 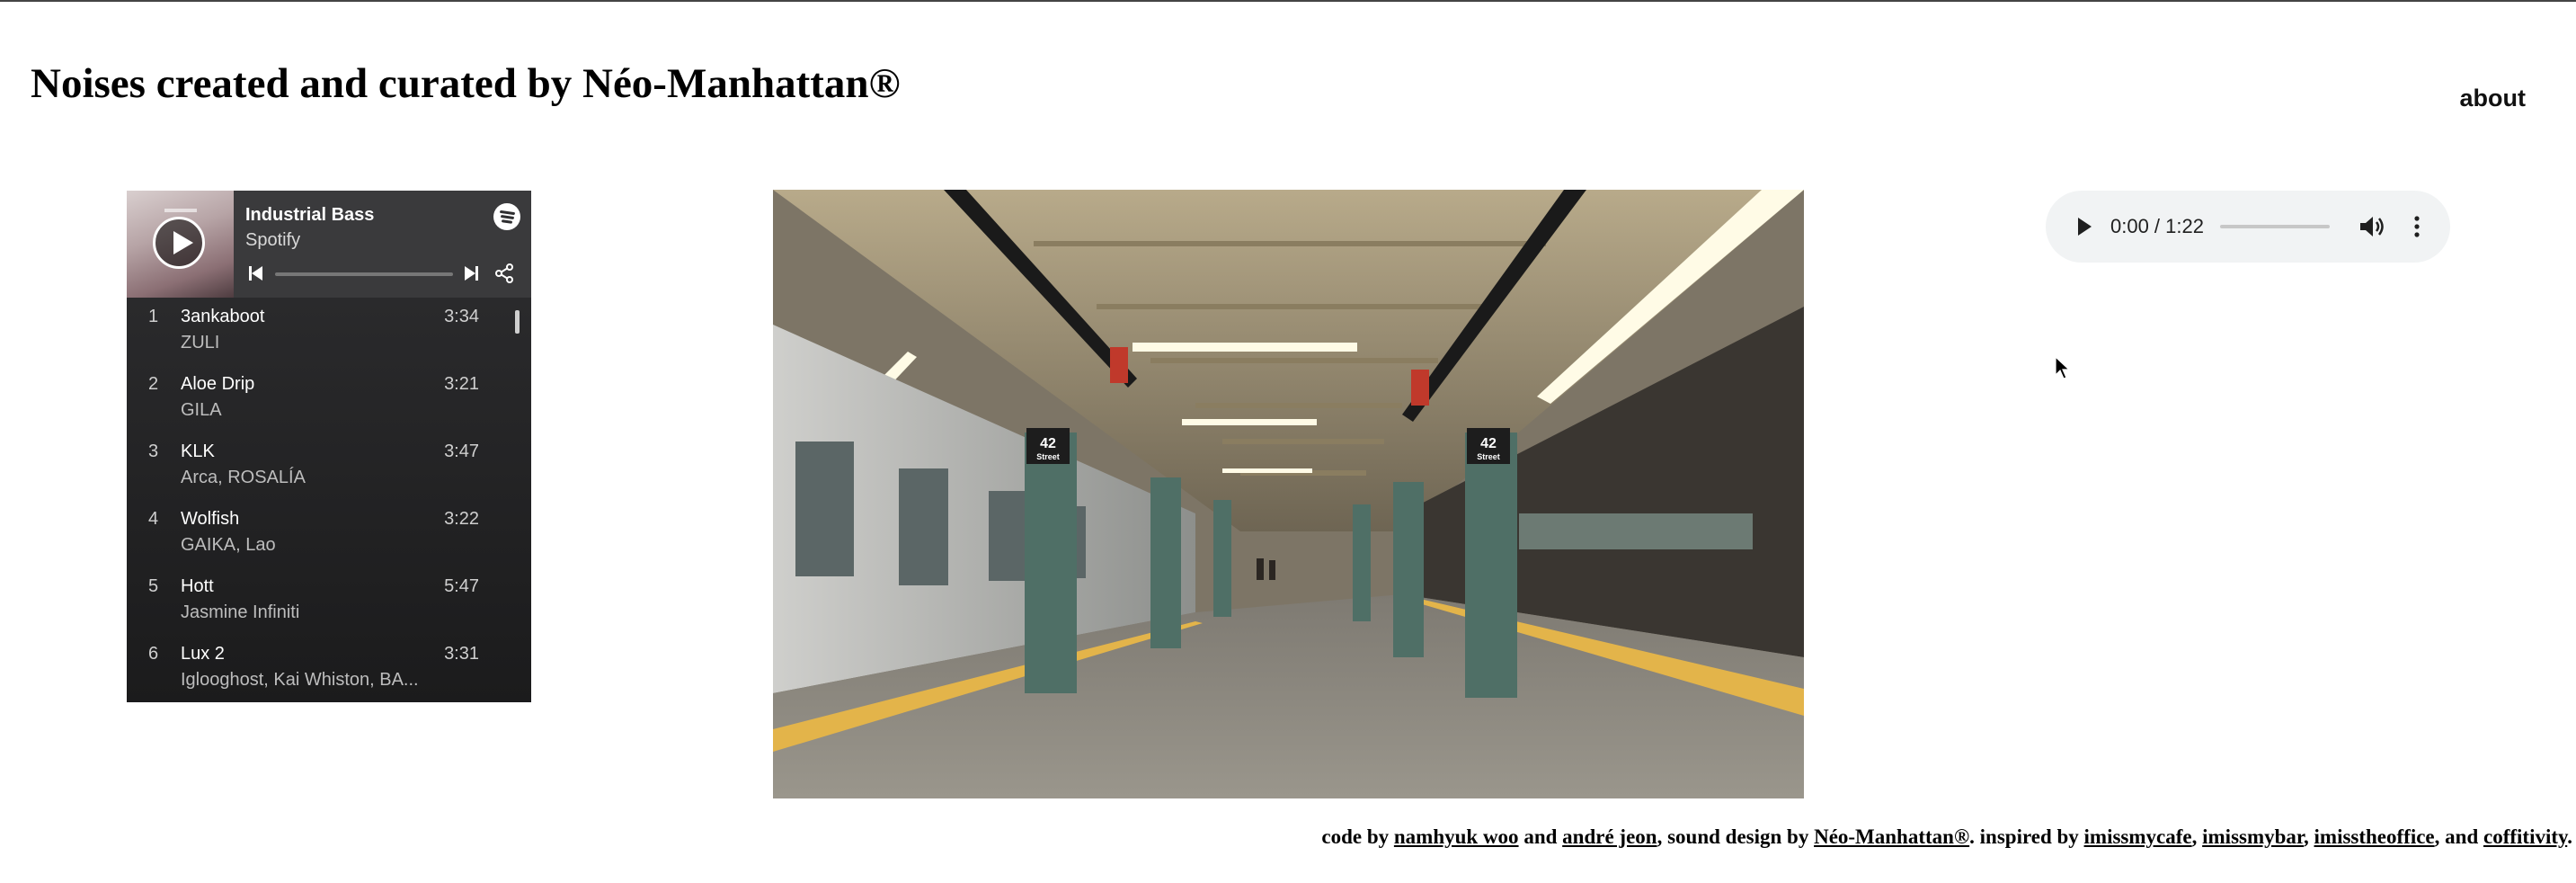 I want to click on inspiration-link-imissmybar: imissmybar, so click(x=2253, y=836).